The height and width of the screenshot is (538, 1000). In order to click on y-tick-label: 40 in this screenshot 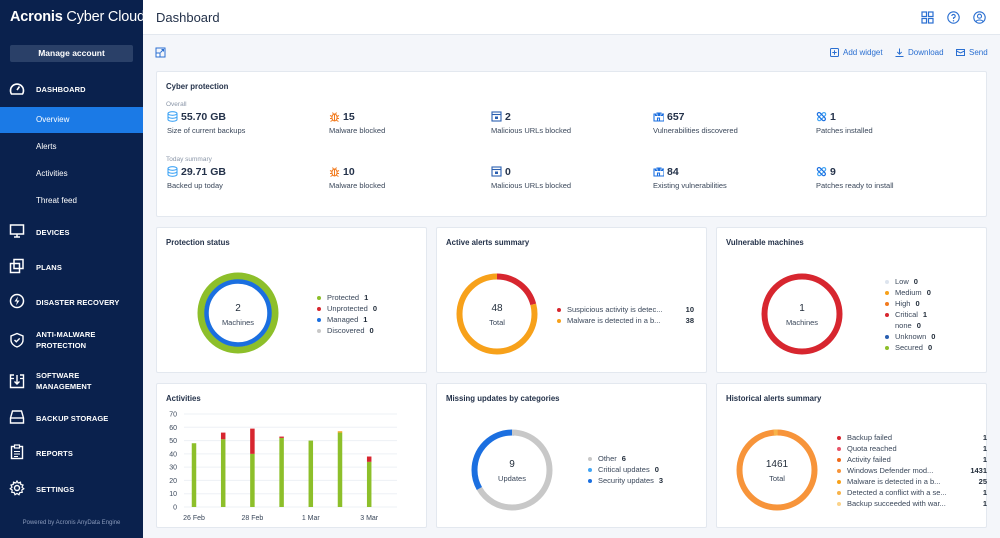, I will do `click(173, 454)`.